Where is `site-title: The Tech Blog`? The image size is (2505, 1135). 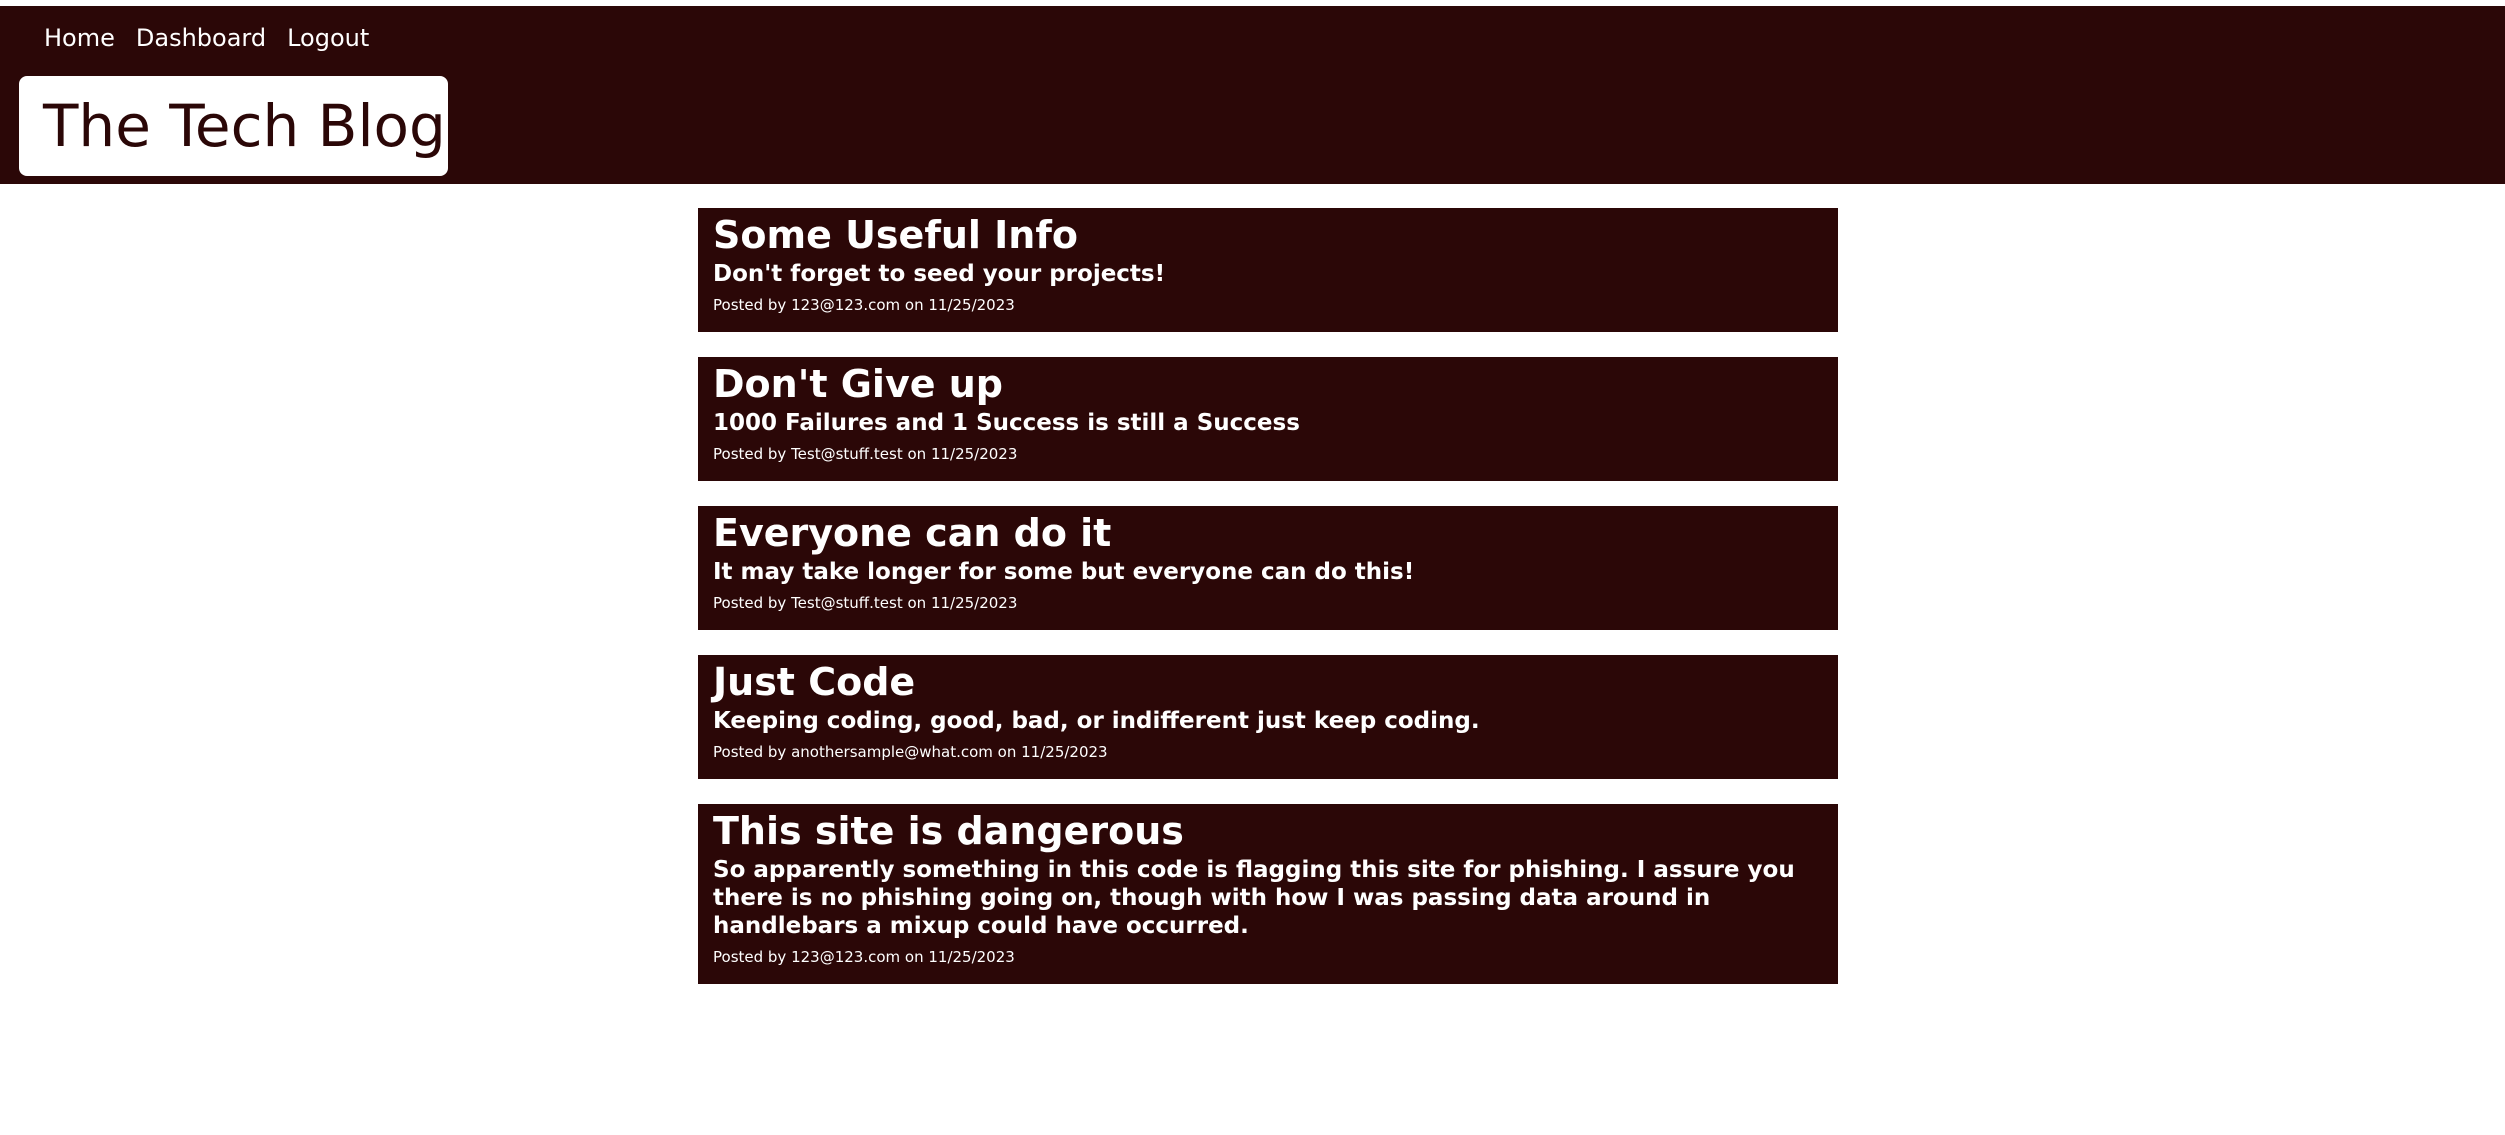
site-title: The Tech Blog is located at coordinates (244, 126).